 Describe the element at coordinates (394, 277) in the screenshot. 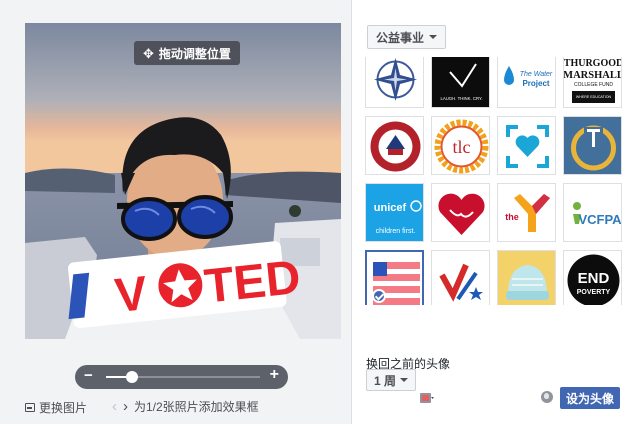

I see `flag-frame` at that location.